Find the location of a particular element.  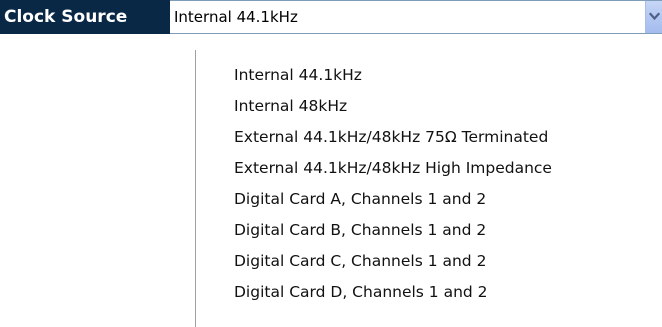

option-digital-card-c: Digital Card C, Channels 1 and 2 is located at coordinates (360, 261).